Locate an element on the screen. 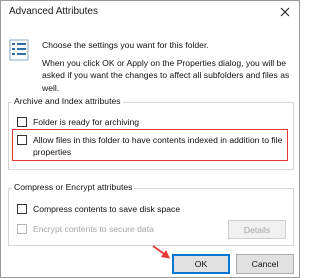 This screenshot has width=320, height=278. window-title: Advanced Attributes is located at coordinates (53, 11).